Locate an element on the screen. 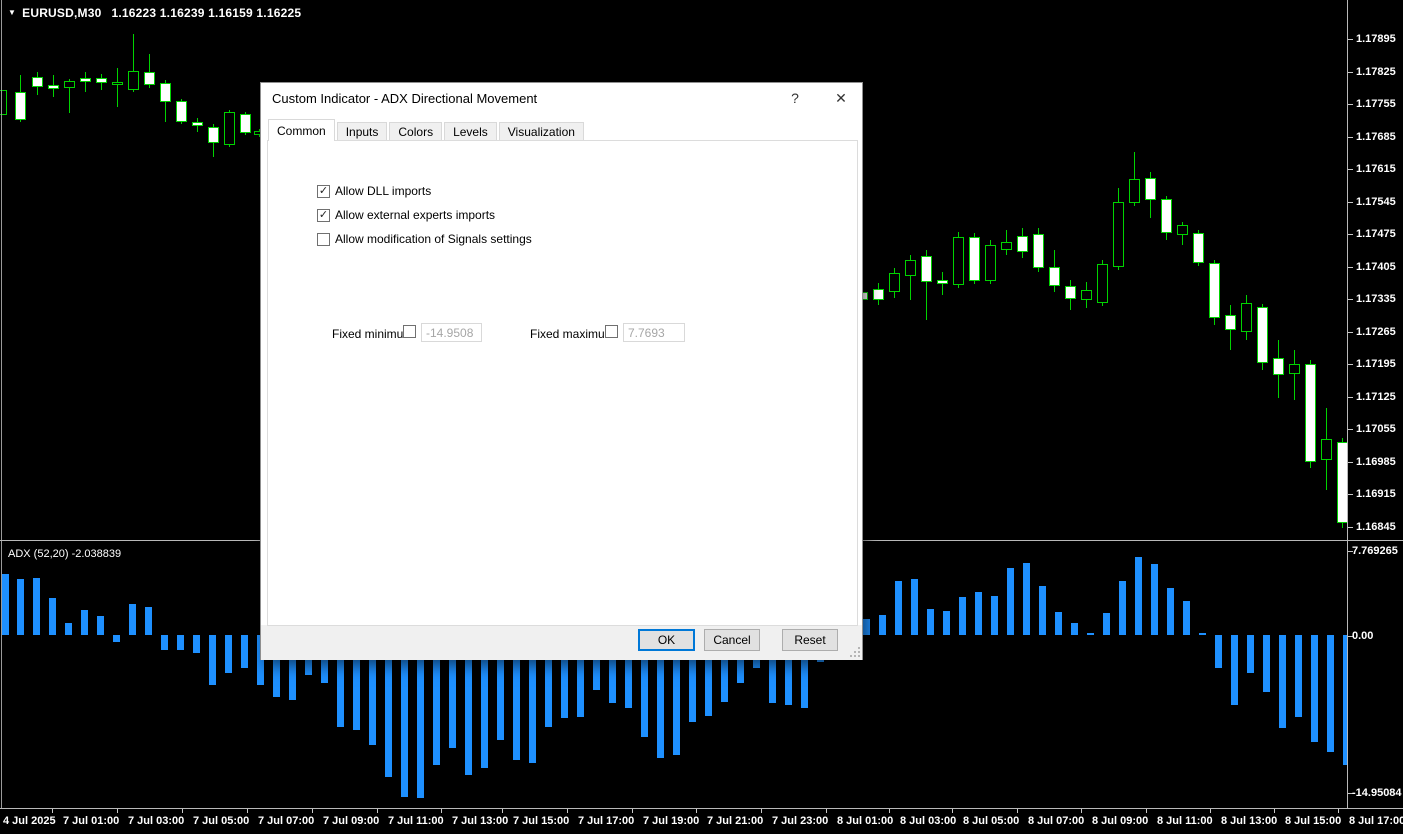 The height and width of the screenshot is (834, 1403). chevron-down-icon: ▼ is located at coordinates (12, 12).